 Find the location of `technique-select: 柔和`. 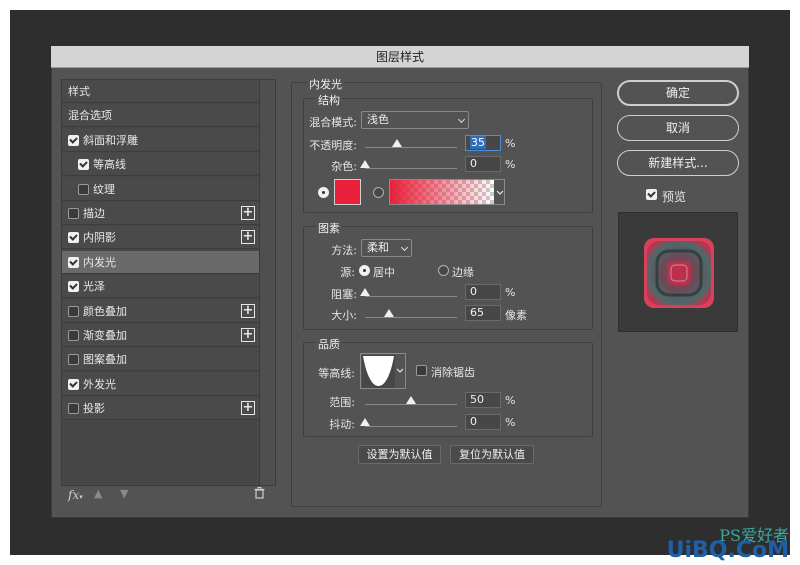

technique-select: 柔和 is located at coordinates (386, 248).